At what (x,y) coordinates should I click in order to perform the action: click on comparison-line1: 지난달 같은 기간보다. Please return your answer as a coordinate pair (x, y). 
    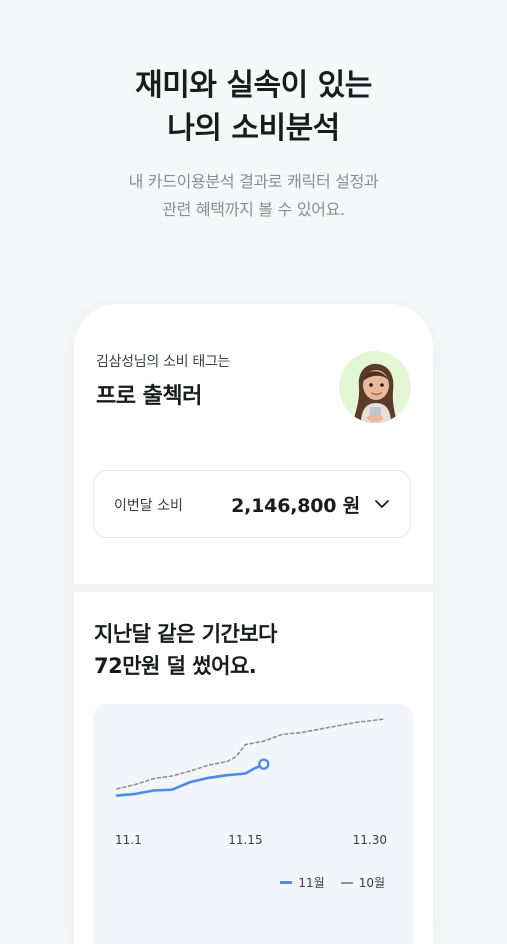
    Looking at the image, I should click on (186, 634).